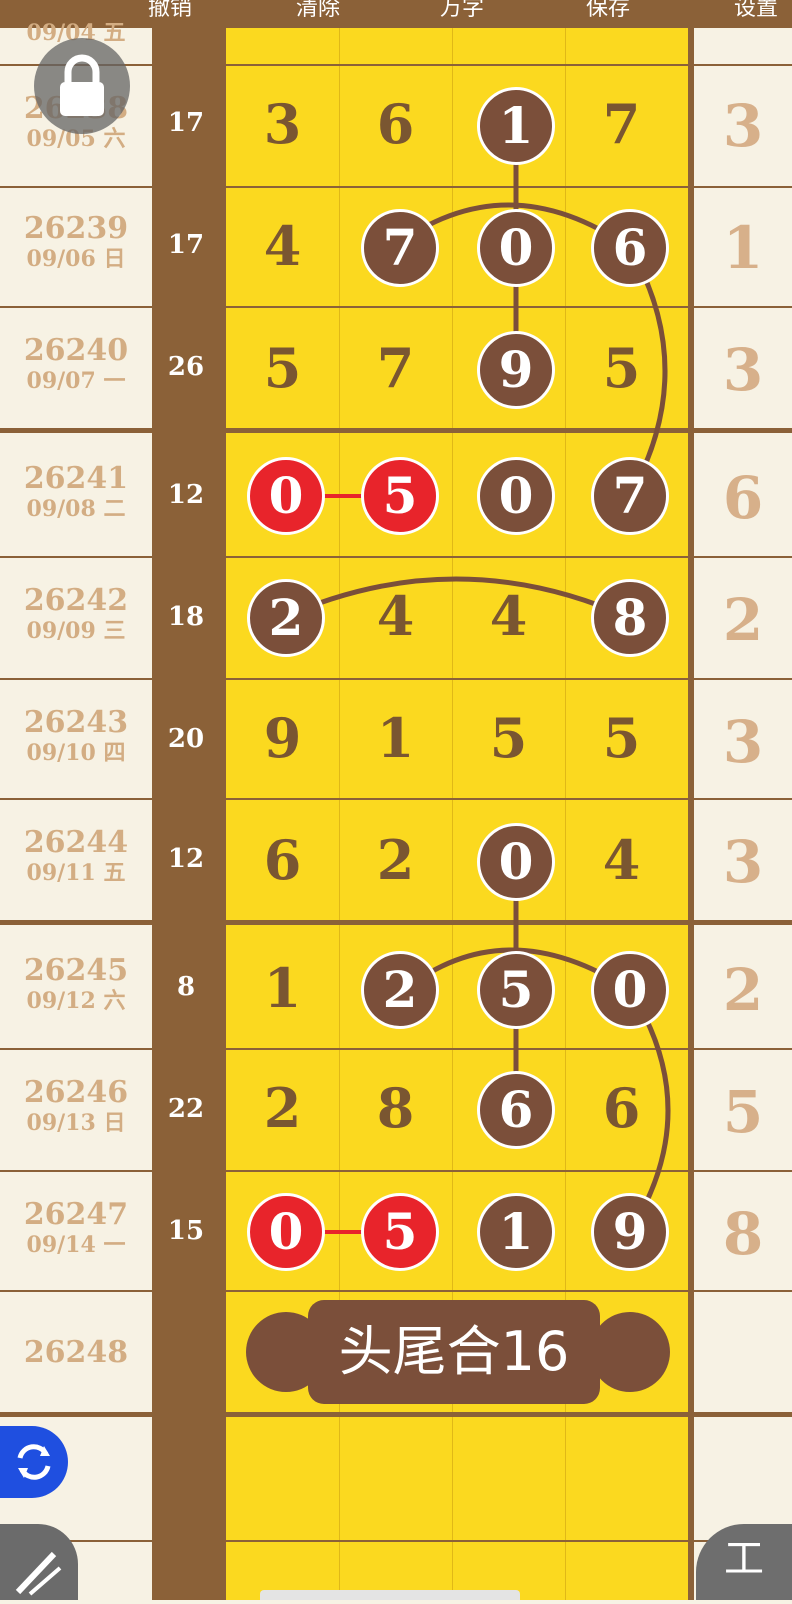  What do you see at coordinates (516, 990) in the screenshot?
I see `digit-ball: 5` at bounding box center [516, 990].